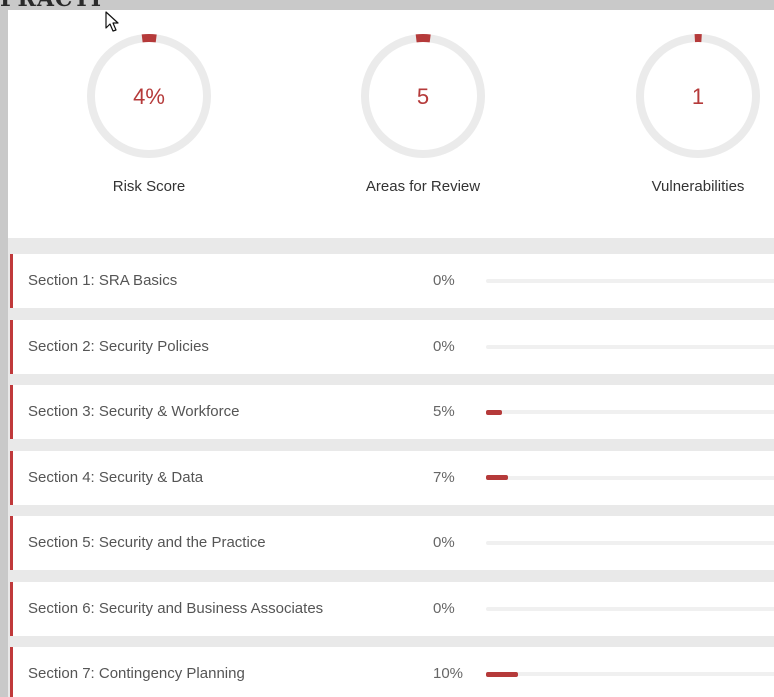 The image size is (774, 697). Describe the element at coordinates (423, 122) in the screenshot. I see `areas-for-review-metric: 5 Areas for Review` at that location.